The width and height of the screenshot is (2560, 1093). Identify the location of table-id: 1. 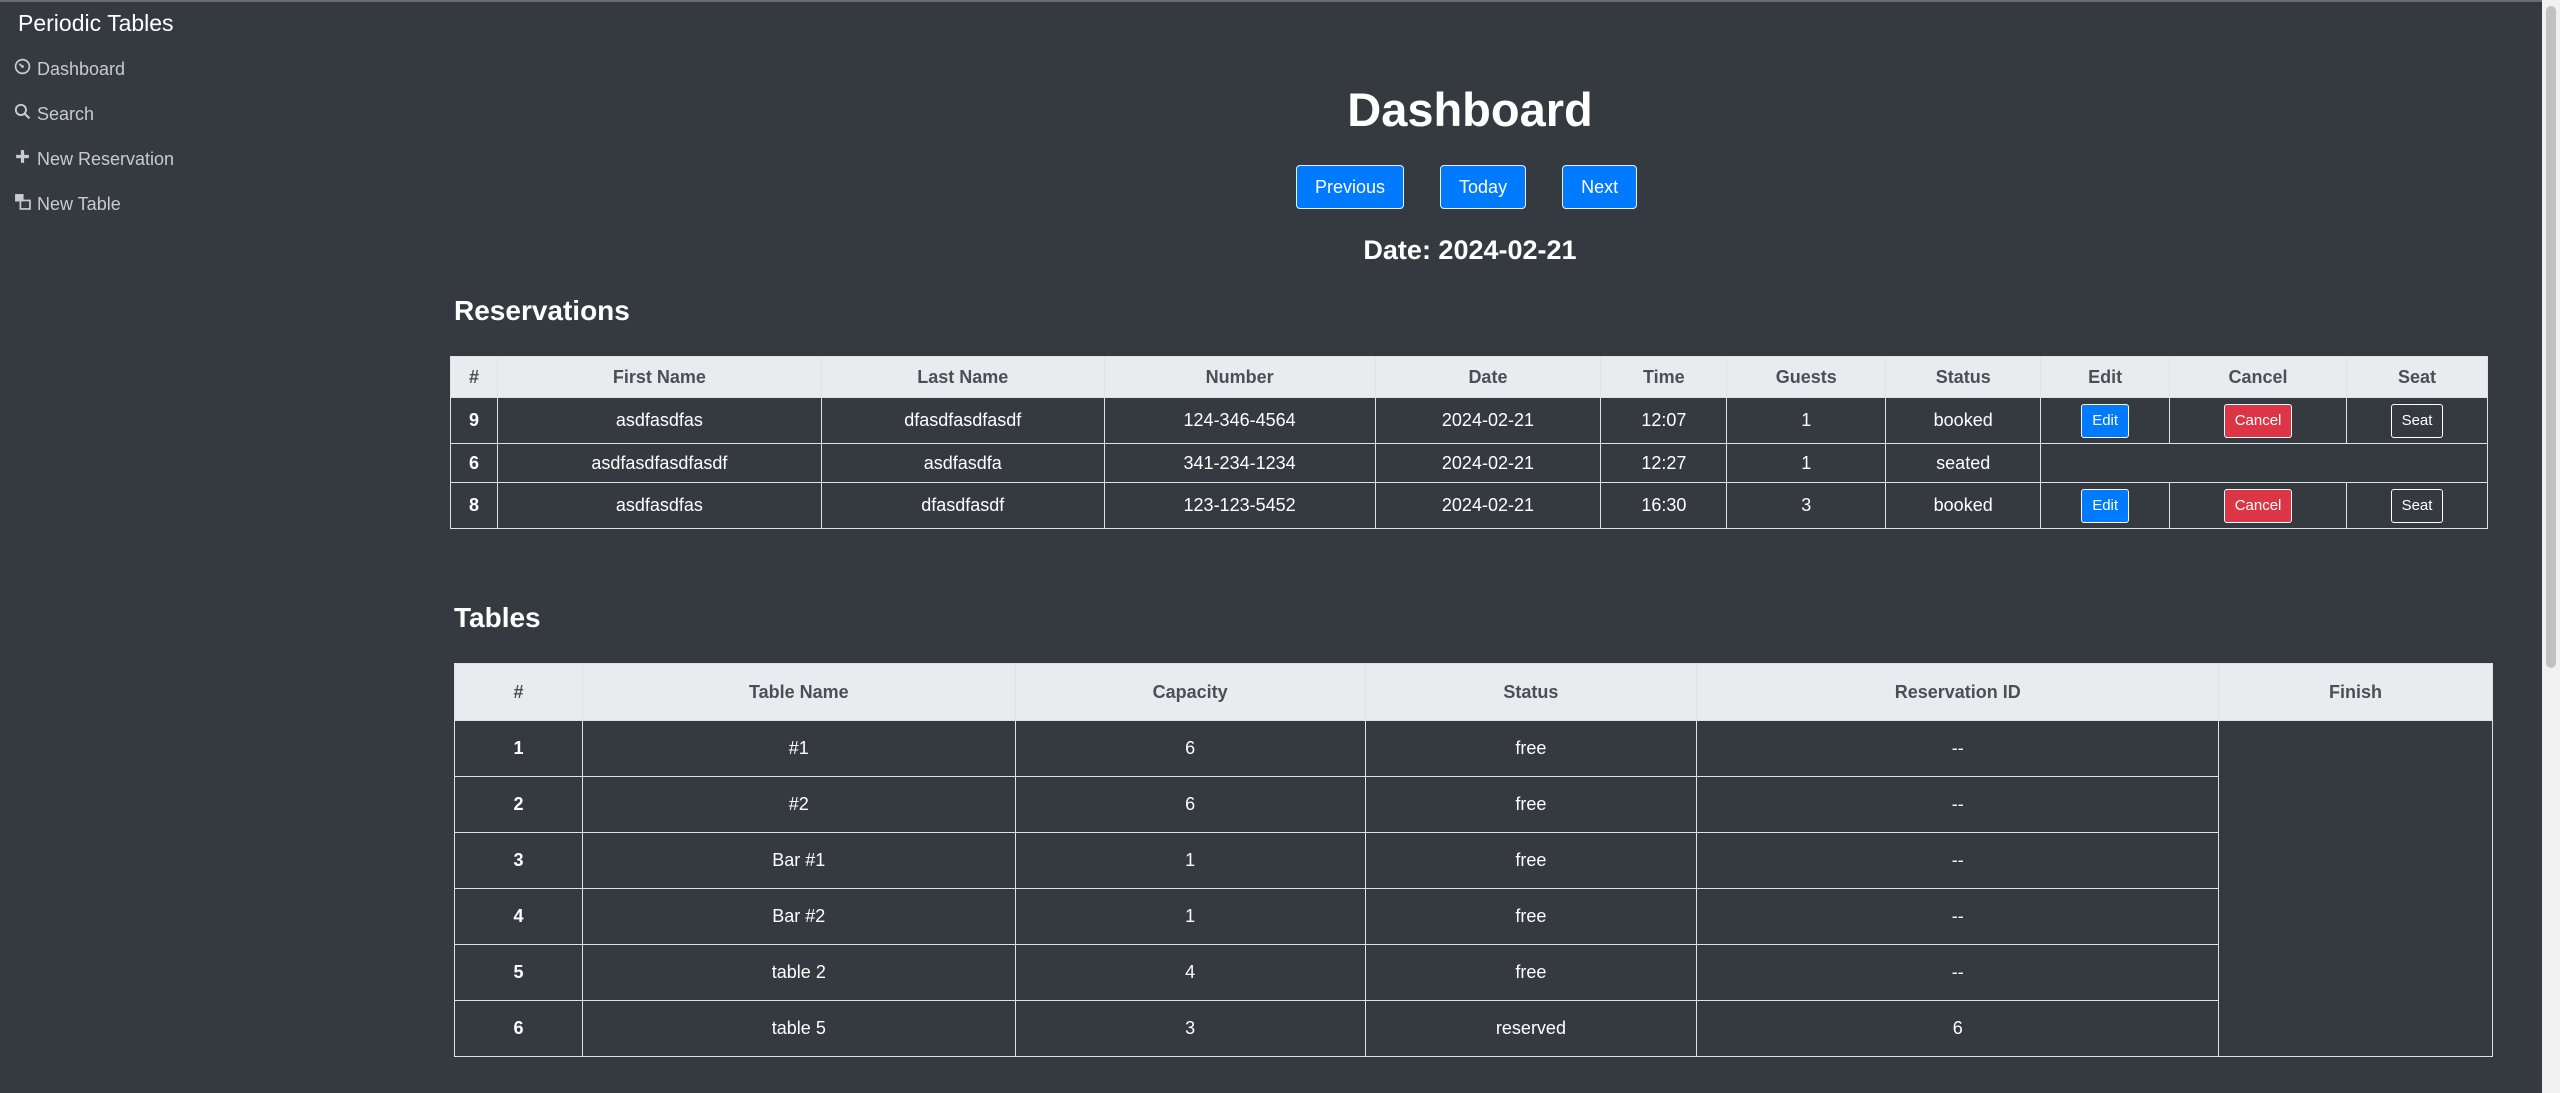
(518, 748).